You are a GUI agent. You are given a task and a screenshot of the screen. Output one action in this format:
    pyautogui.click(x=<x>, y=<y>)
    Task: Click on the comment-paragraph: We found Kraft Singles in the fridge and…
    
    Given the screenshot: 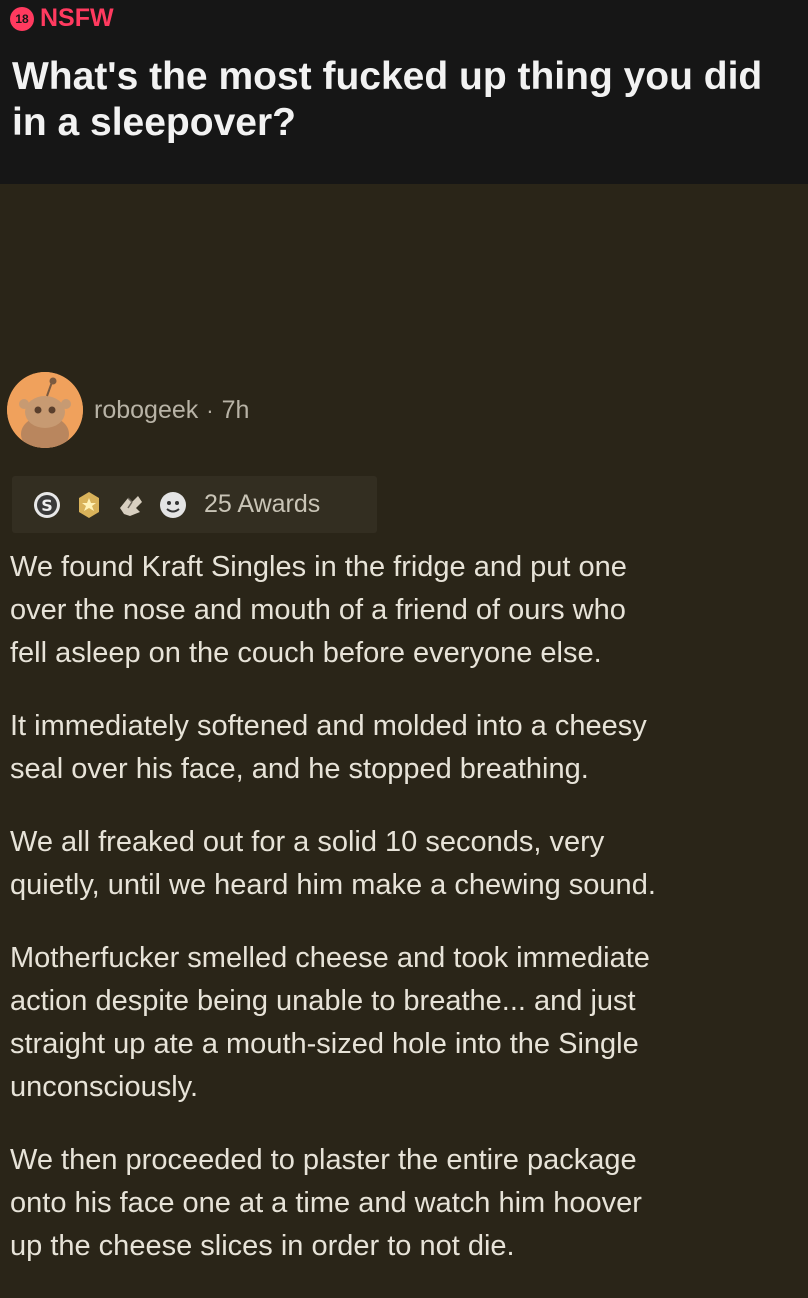 What is the action you would take?
    pyautogui.click(x=409, y=610)
    